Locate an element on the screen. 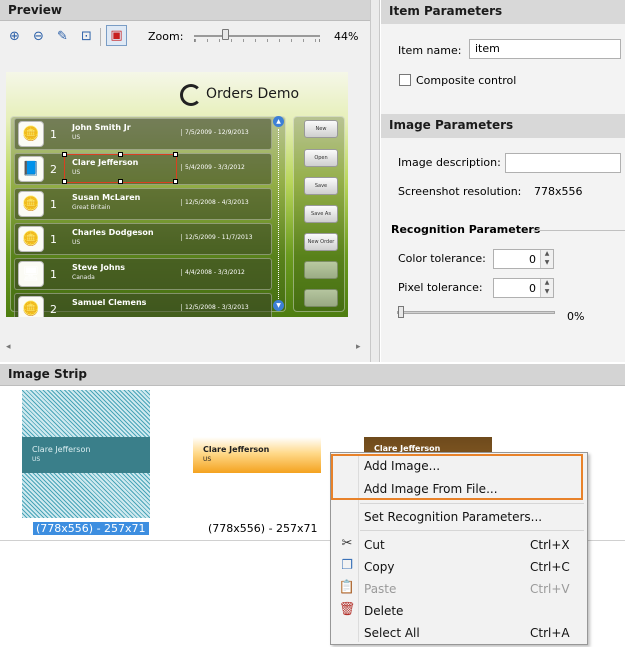 This screenshot has height=647, width=625. scroll-down-icon: ▼ is located at coordinates (278, 305).